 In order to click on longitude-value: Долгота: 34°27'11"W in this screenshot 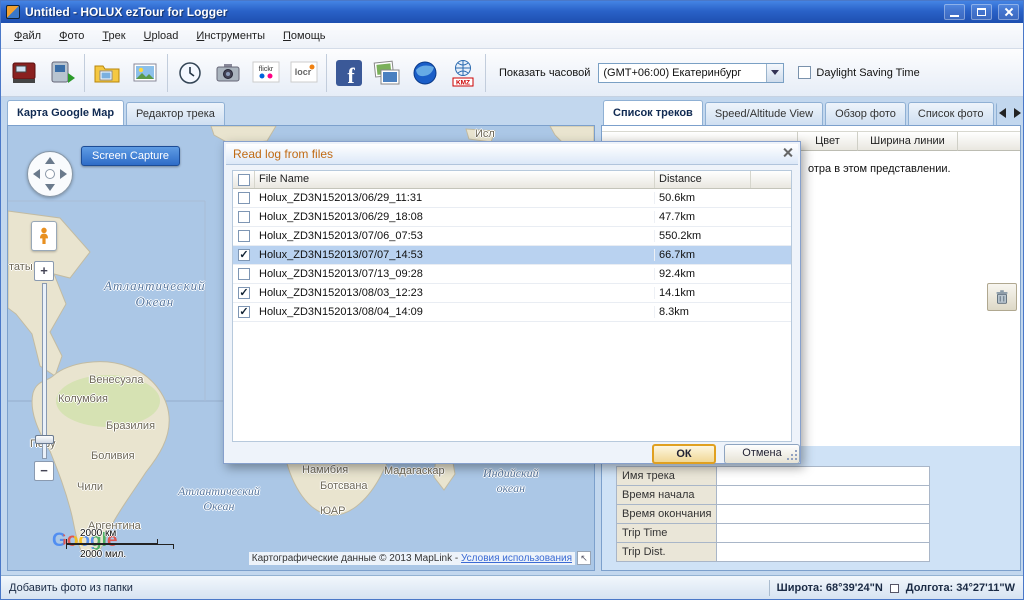, I will do `click(960, 588)`.